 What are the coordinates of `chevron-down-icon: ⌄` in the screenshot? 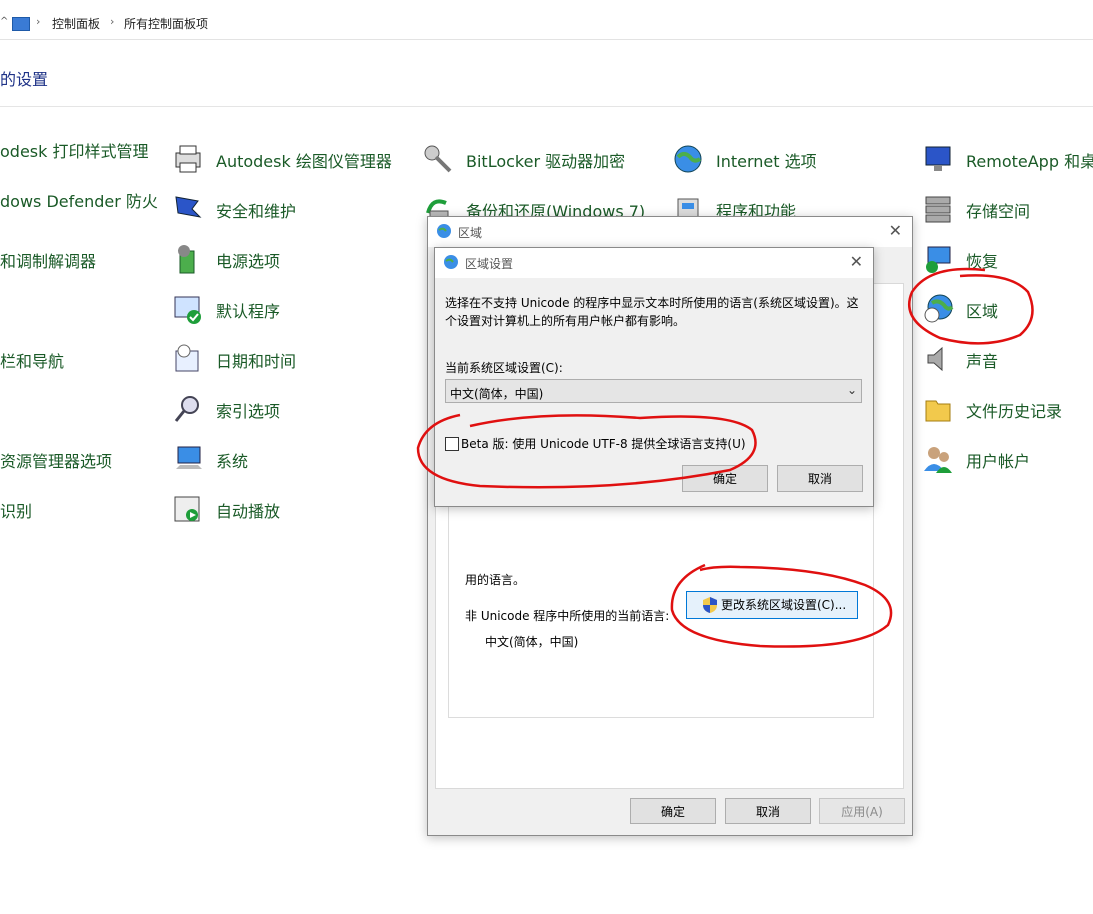 It's located at (851, 390).